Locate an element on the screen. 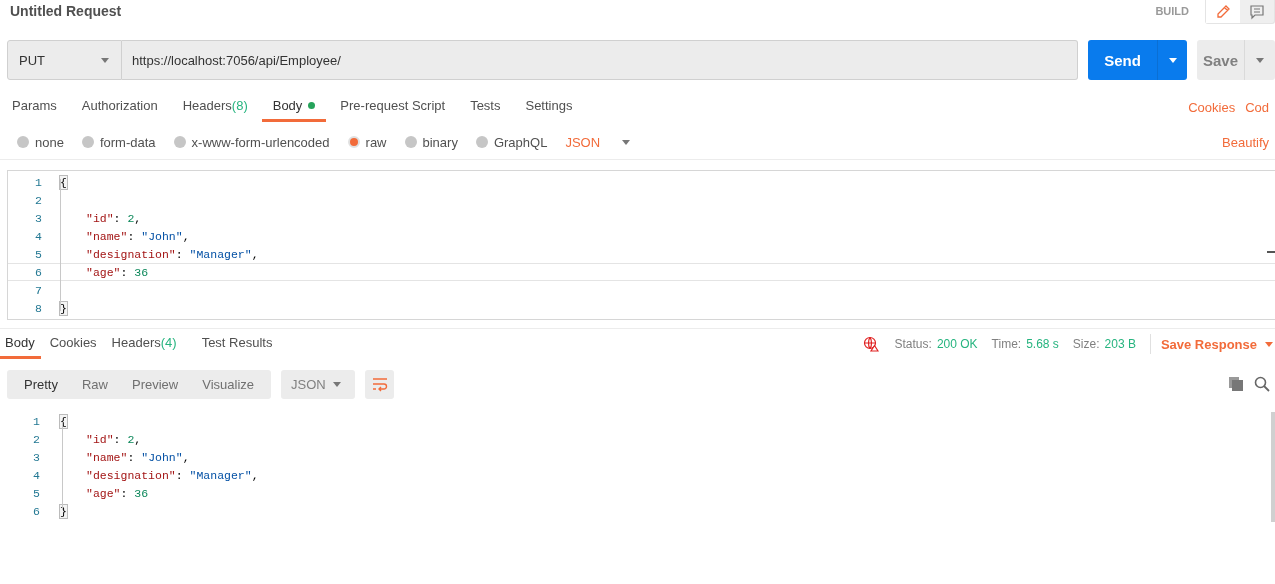 The image size is (1275, 584). stat-value: 200 OK is located at coordinates (957, 344).